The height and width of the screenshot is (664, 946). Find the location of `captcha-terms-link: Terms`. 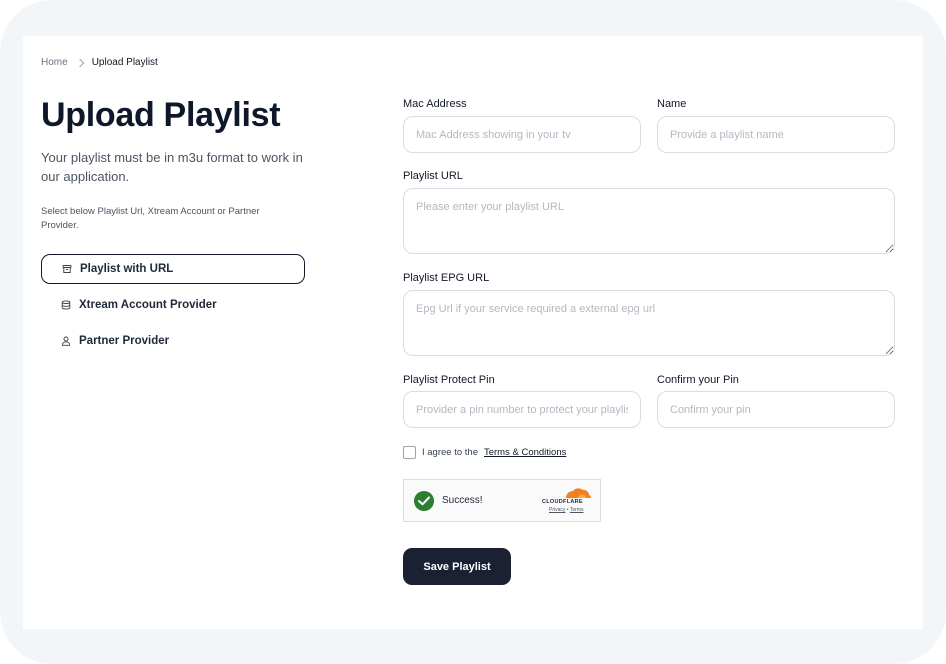

captcha-terms-link: Terms is located at coordinates (577, 510).